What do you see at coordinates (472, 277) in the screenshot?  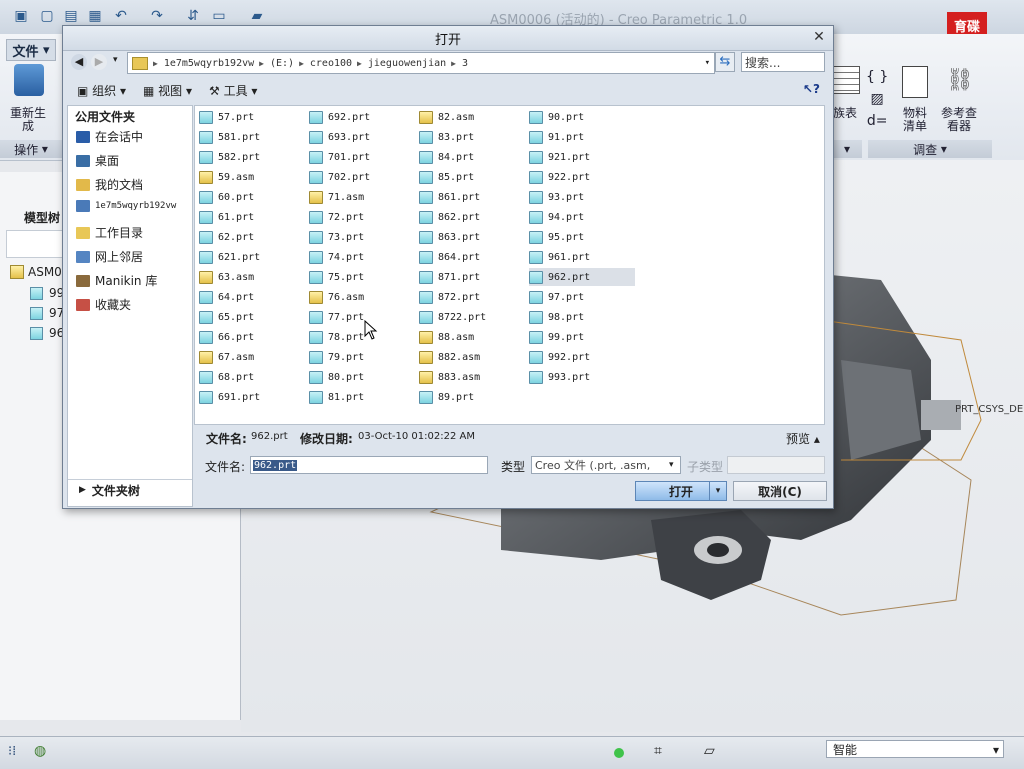 I see `file-item: 871.prt` at bounding box center [472, 277].